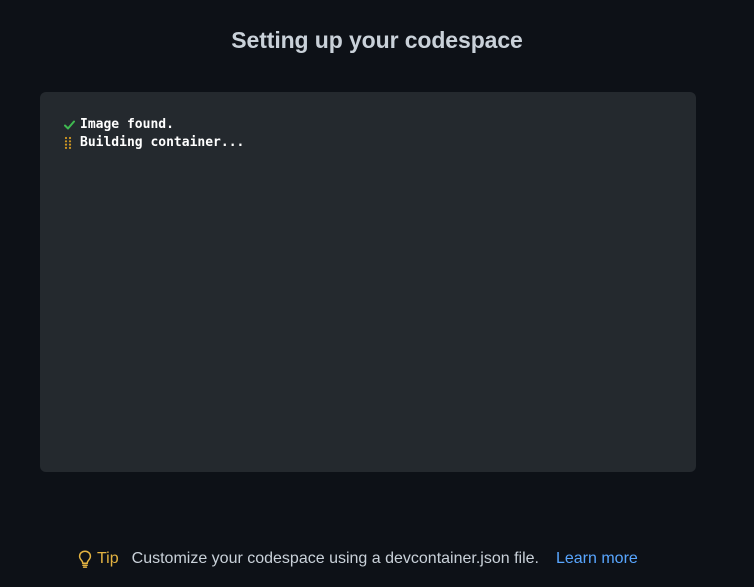  Describe the element at coordinates (127, 124) in the screenshot. I see `log-line-text: Image found.` at that location.